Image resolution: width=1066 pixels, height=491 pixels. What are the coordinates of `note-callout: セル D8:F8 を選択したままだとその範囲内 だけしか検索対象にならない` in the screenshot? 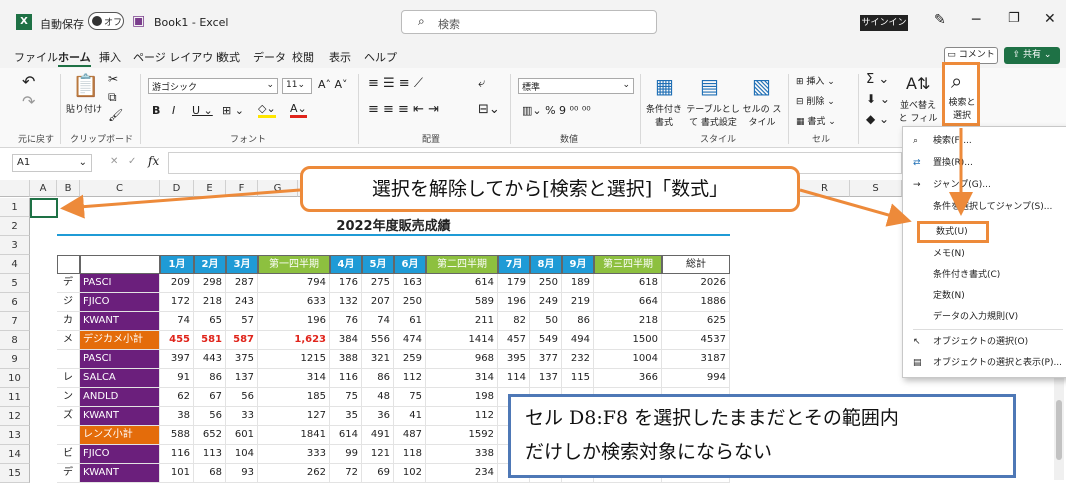 It's located at (762, 436).